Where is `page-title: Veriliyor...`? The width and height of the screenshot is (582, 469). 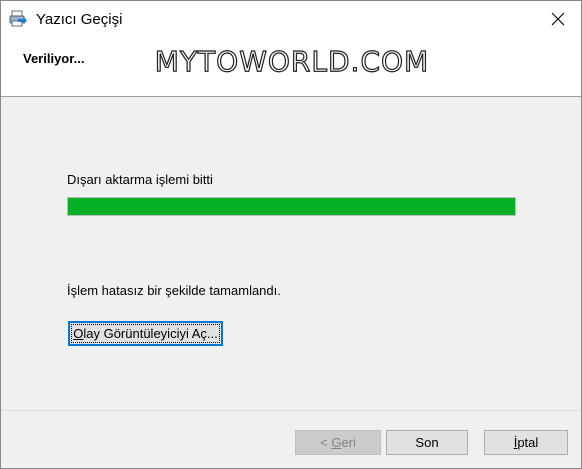 page-title: Veriliyor... is located at coordinates (54, 58).